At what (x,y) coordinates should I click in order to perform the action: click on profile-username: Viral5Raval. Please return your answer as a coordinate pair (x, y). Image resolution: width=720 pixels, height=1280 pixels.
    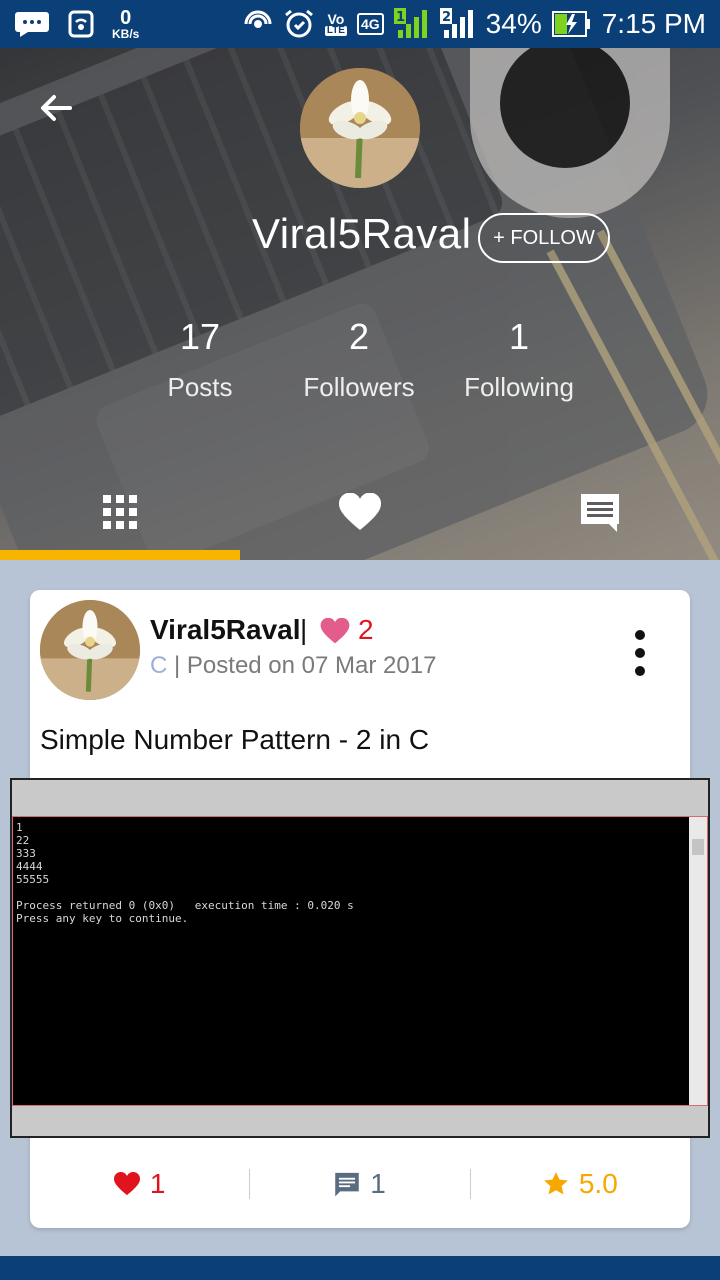
    Looking at the image, I should click on (362, 233).